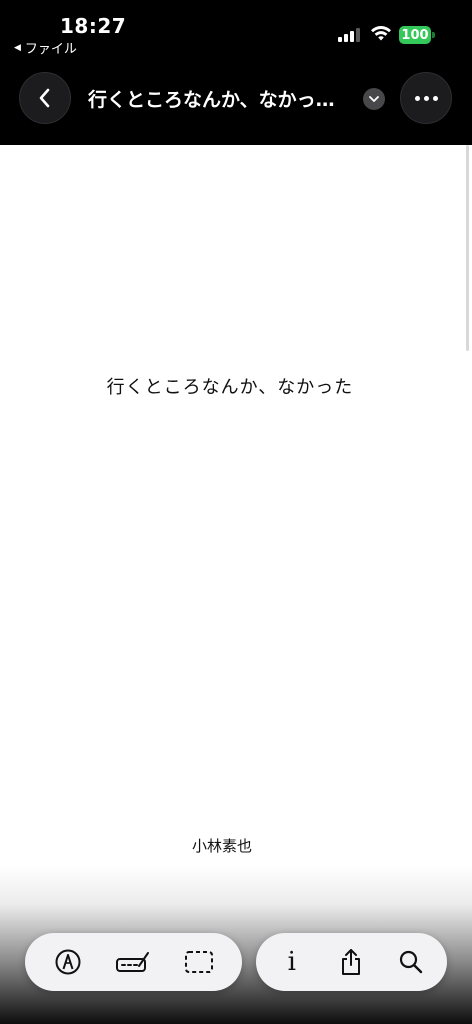 This screenshot has height=1024, width=472. I want to click on chevron-left-icon, so click(44, 98).